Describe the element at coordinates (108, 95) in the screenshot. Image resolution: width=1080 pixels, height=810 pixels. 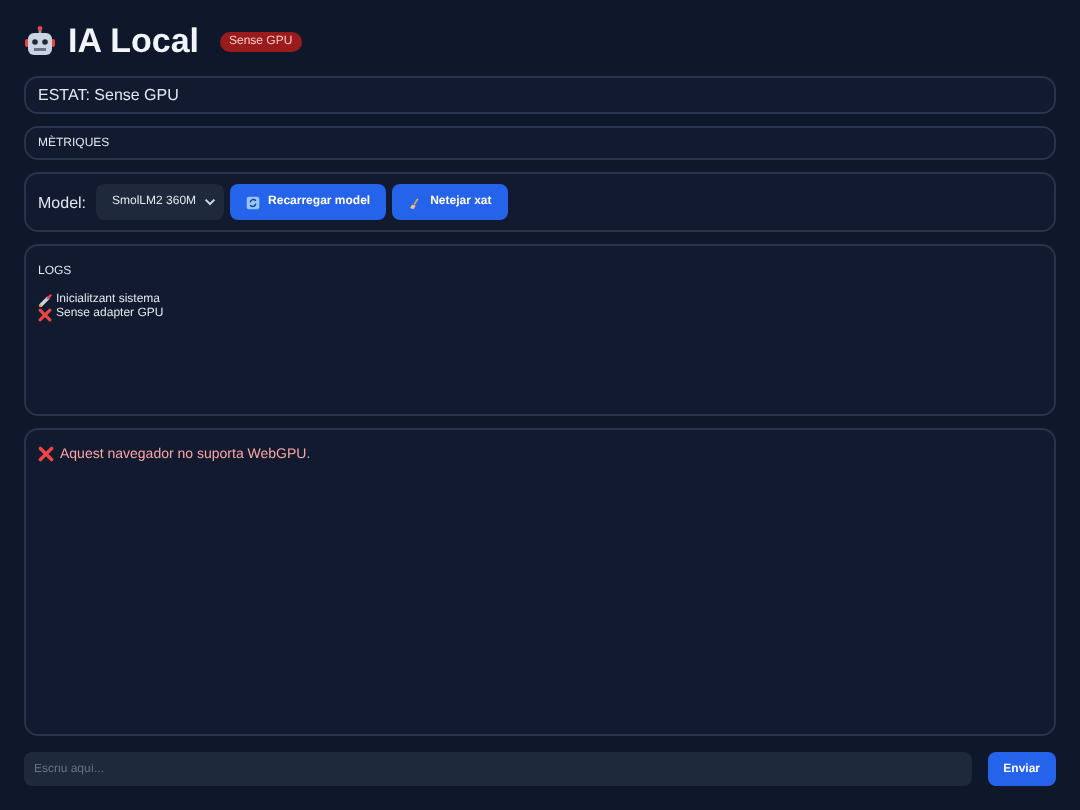
I see `status-text: ESTAT: Sense GPU` at that location.